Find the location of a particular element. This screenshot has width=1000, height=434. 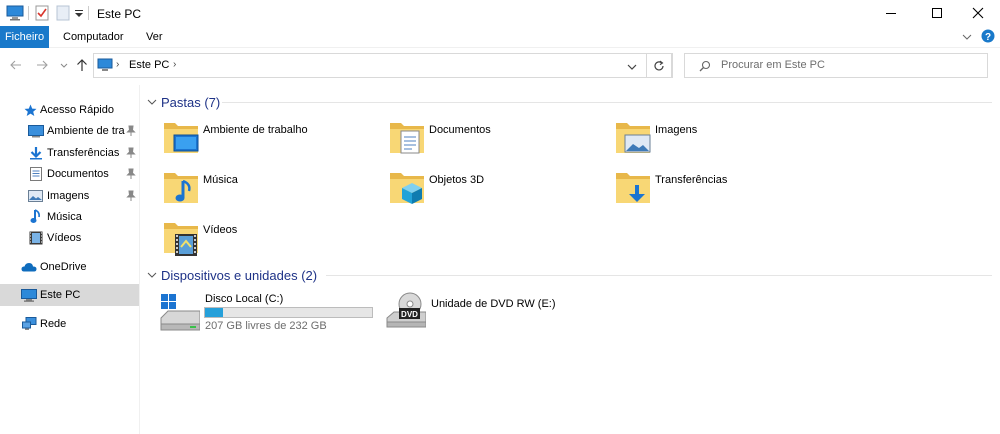

folder-downloads: Transferências is located at coordinates (725, 190).